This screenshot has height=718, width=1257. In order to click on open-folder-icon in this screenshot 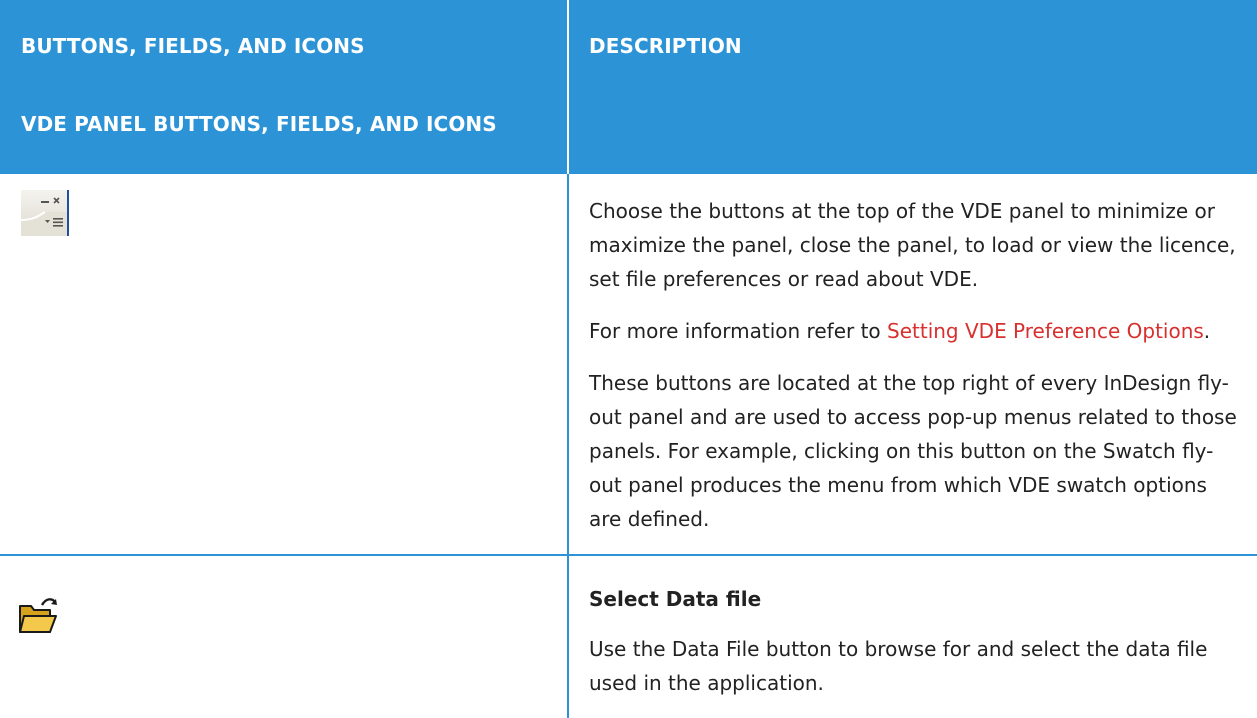, I will do `click(38, 615)`.